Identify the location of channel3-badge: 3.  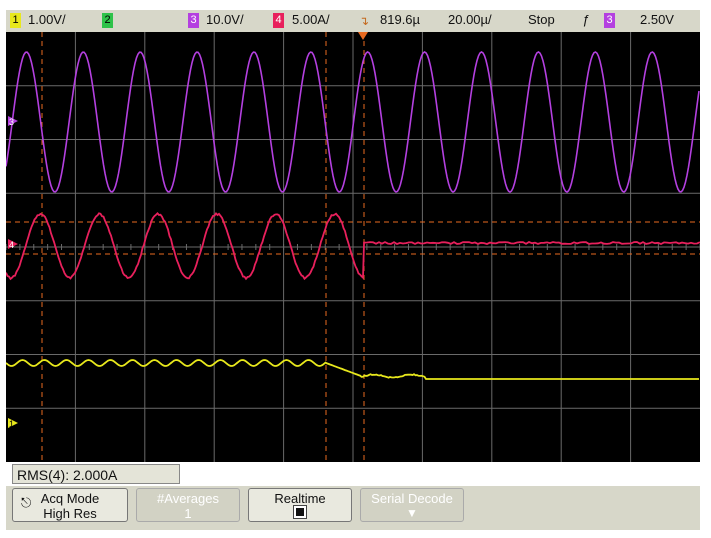
(193, 20).